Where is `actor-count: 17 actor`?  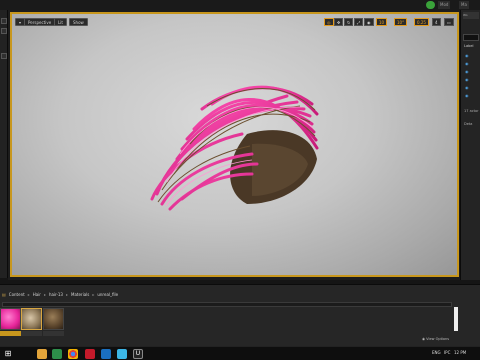 actor-count: 17 actor is located at coordinates (471, 111).